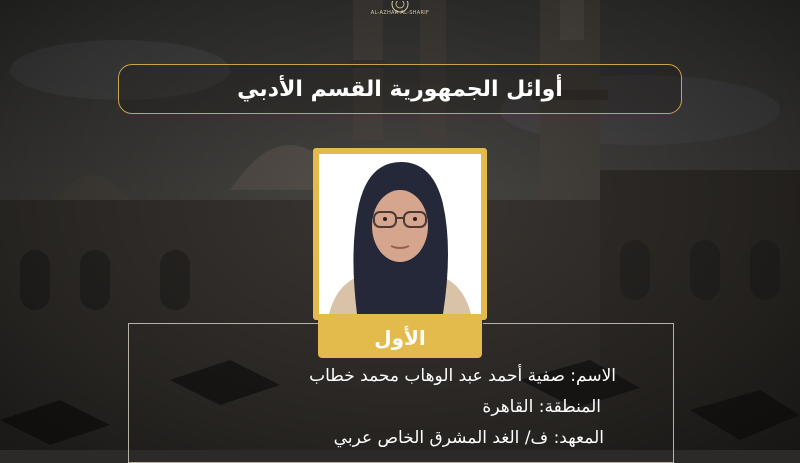 This screenshot has width=800, height=463. I want to click on logo-caption: AL-AZHAR AL-SHARIF, so click(400, 13).